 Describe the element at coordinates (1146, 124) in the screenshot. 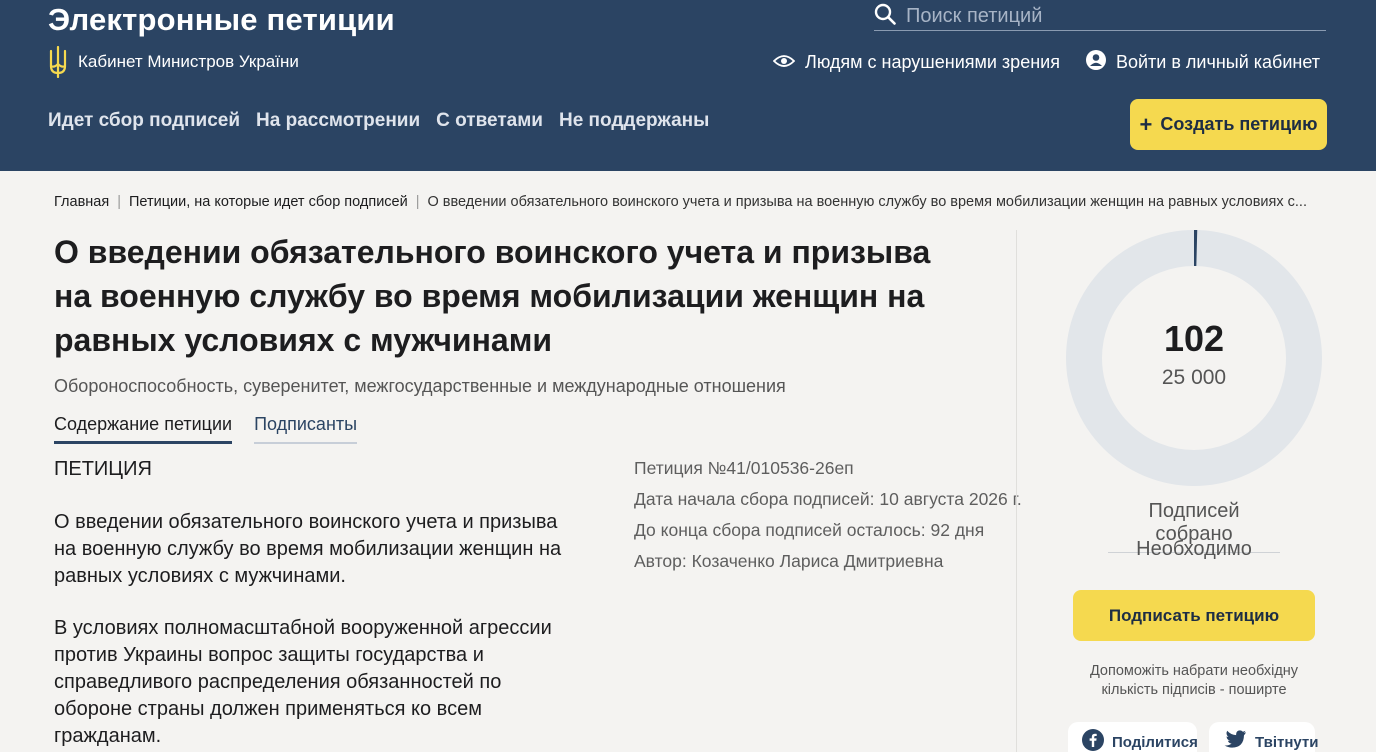

I see `plus-icon: +` at that location.